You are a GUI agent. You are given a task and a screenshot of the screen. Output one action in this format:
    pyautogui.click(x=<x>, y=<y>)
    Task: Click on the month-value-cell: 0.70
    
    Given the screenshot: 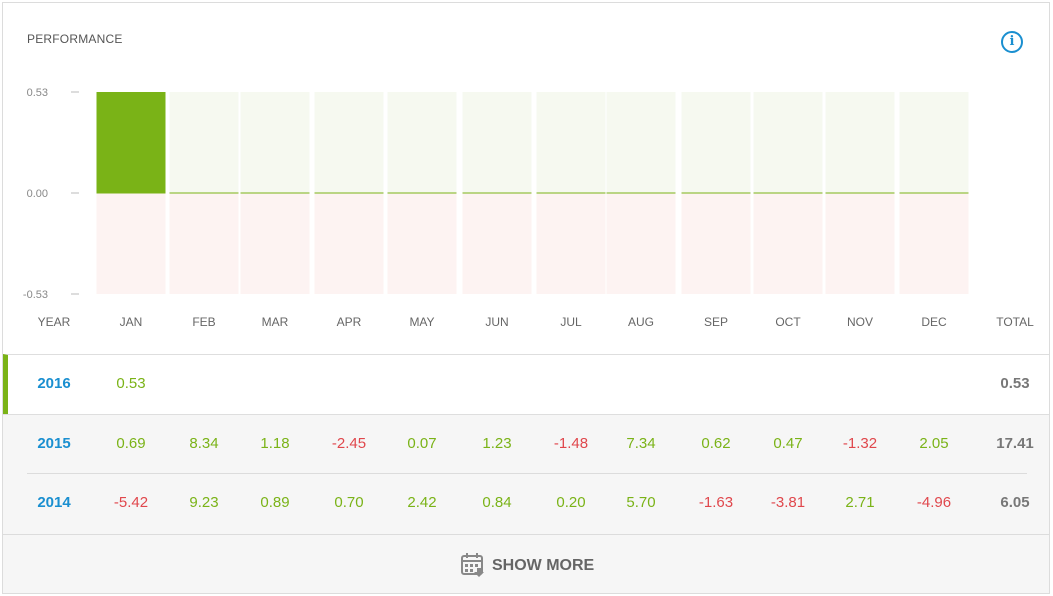 What is the action you would take?
    pyautogui.click(x=349, y=502)
    